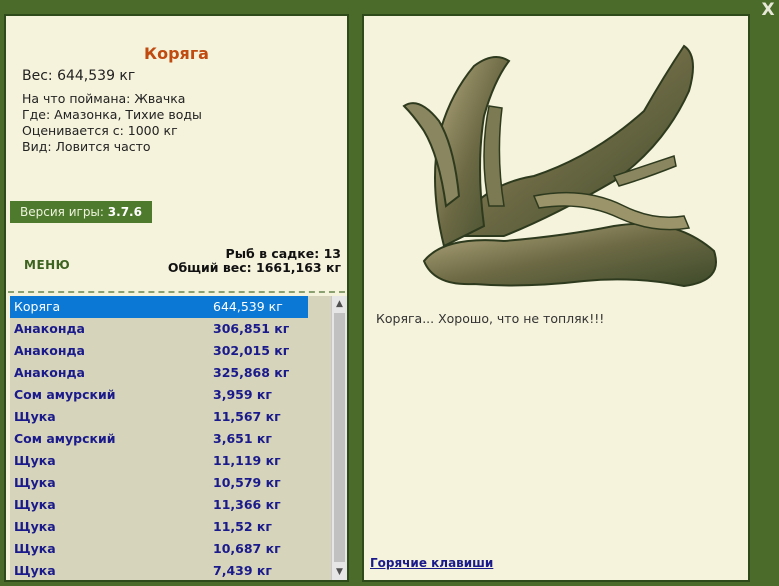 This screenshot has width=779, height=586. I want to click on list-item-weight: 10,579 кг, so click(247, 482).